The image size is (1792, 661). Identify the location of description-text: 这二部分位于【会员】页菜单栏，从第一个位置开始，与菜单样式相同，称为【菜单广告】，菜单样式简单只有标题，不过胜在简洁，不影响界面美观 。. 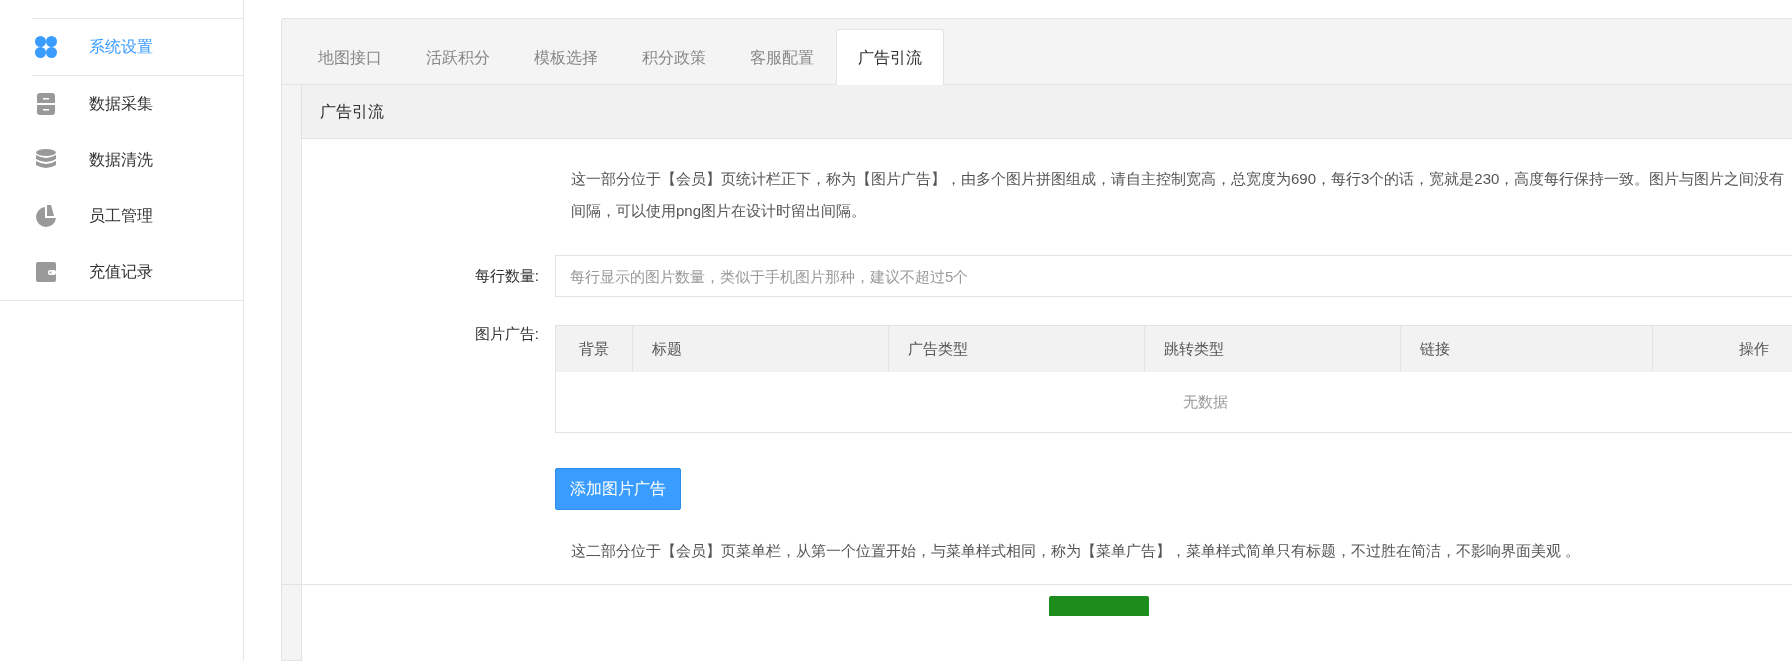
(1076, 551).